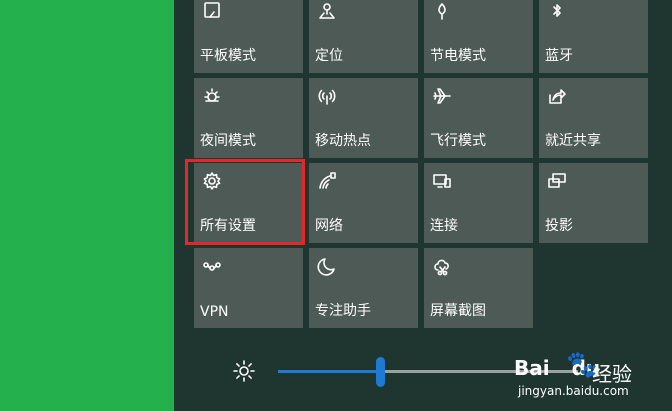 The image size is (672, 411). Describe the element at coordinates (478, 118) in the screenshot. I see `tile-airplane-mode: 飞行模式` at that location.